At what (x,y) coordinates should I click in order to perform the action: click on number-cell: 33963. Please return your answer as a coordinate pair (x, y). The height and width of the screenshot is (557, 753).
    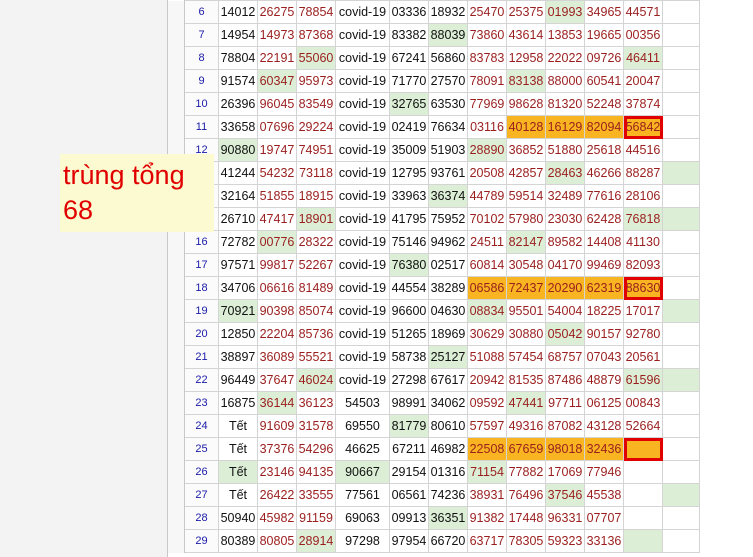
    Looking at the image, I should click on (409, 196).